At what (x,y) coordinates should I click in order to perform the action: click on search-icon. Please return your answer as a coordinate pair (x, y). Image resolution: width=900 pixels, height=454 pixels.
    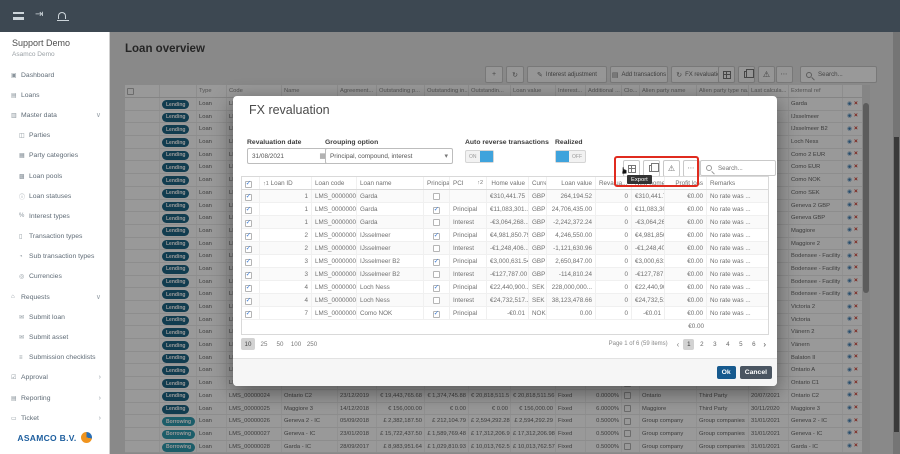
    Looking at the image, I should click on (709, 168).